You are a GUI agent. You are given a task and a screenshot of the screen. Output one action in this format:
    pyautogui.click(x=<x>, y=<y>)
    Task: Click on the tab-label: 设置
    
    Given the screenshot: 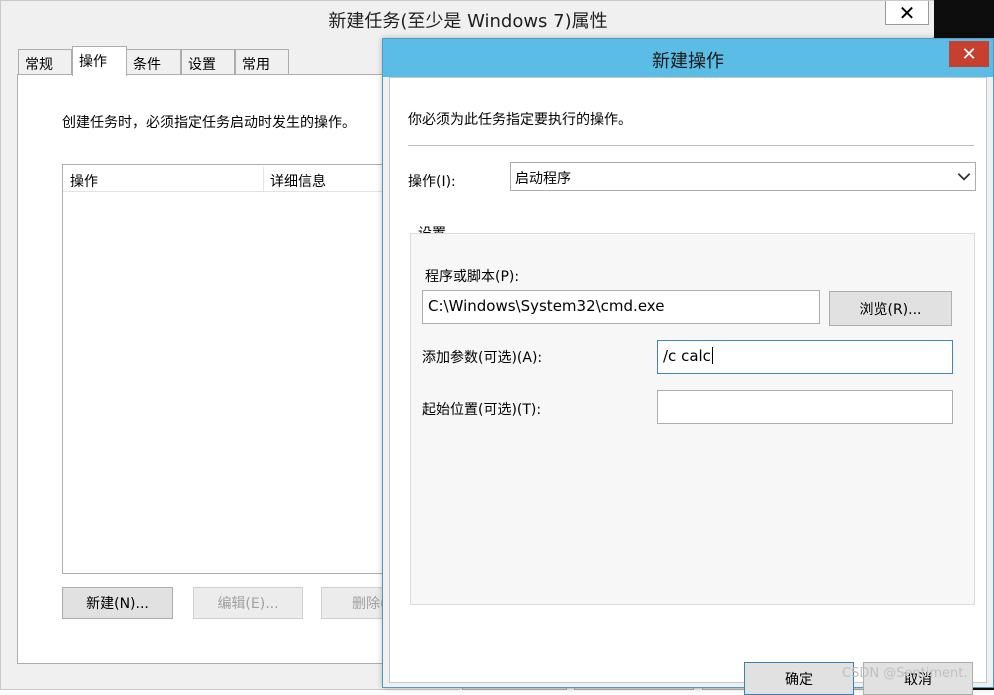 What is the action you would take?
    pyautogui.click(x=202, y=65)
    